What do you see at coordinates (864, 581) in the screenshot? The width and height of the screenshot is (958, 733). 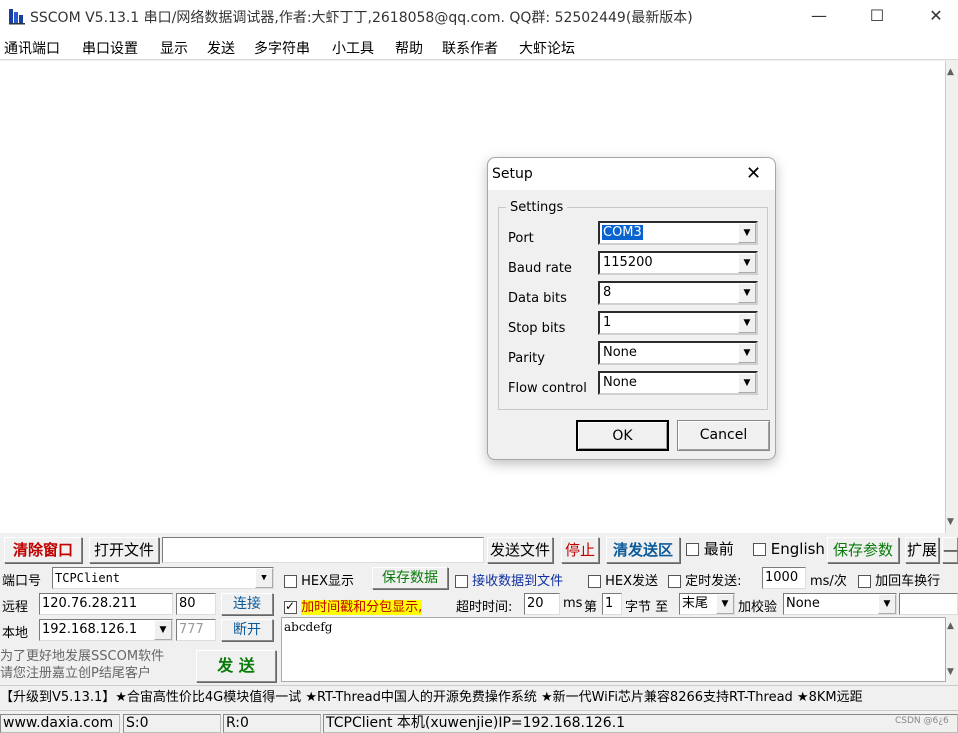 I see `add-crlf-checkbox` at bounding box center [864, 581].